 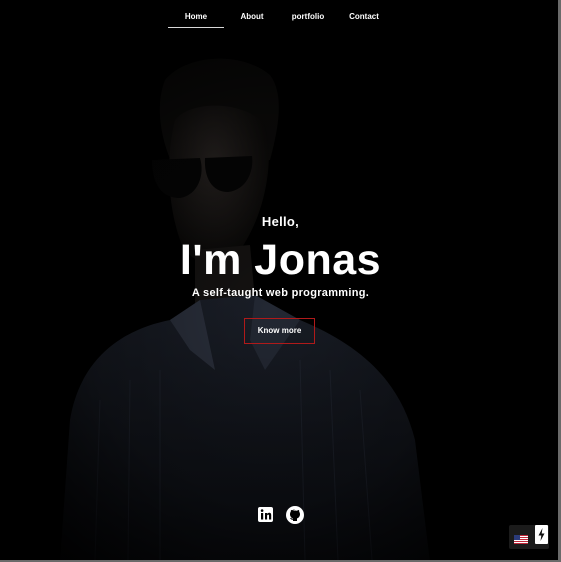 I want to click on hero-tagline: A self-taught web programming., so click(x=280, y=293).